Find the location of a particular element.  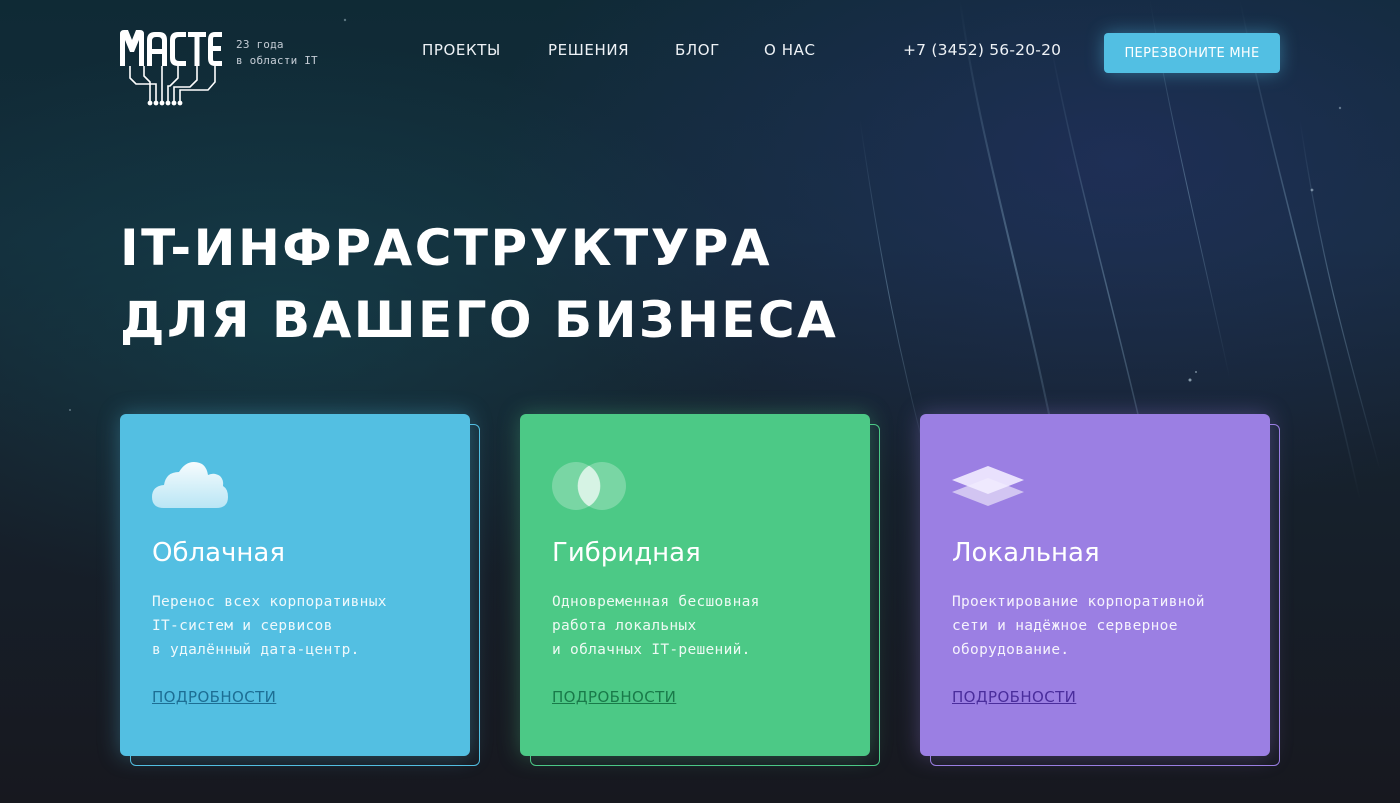

card-title: Облачная is located at coordinates (218, 553).